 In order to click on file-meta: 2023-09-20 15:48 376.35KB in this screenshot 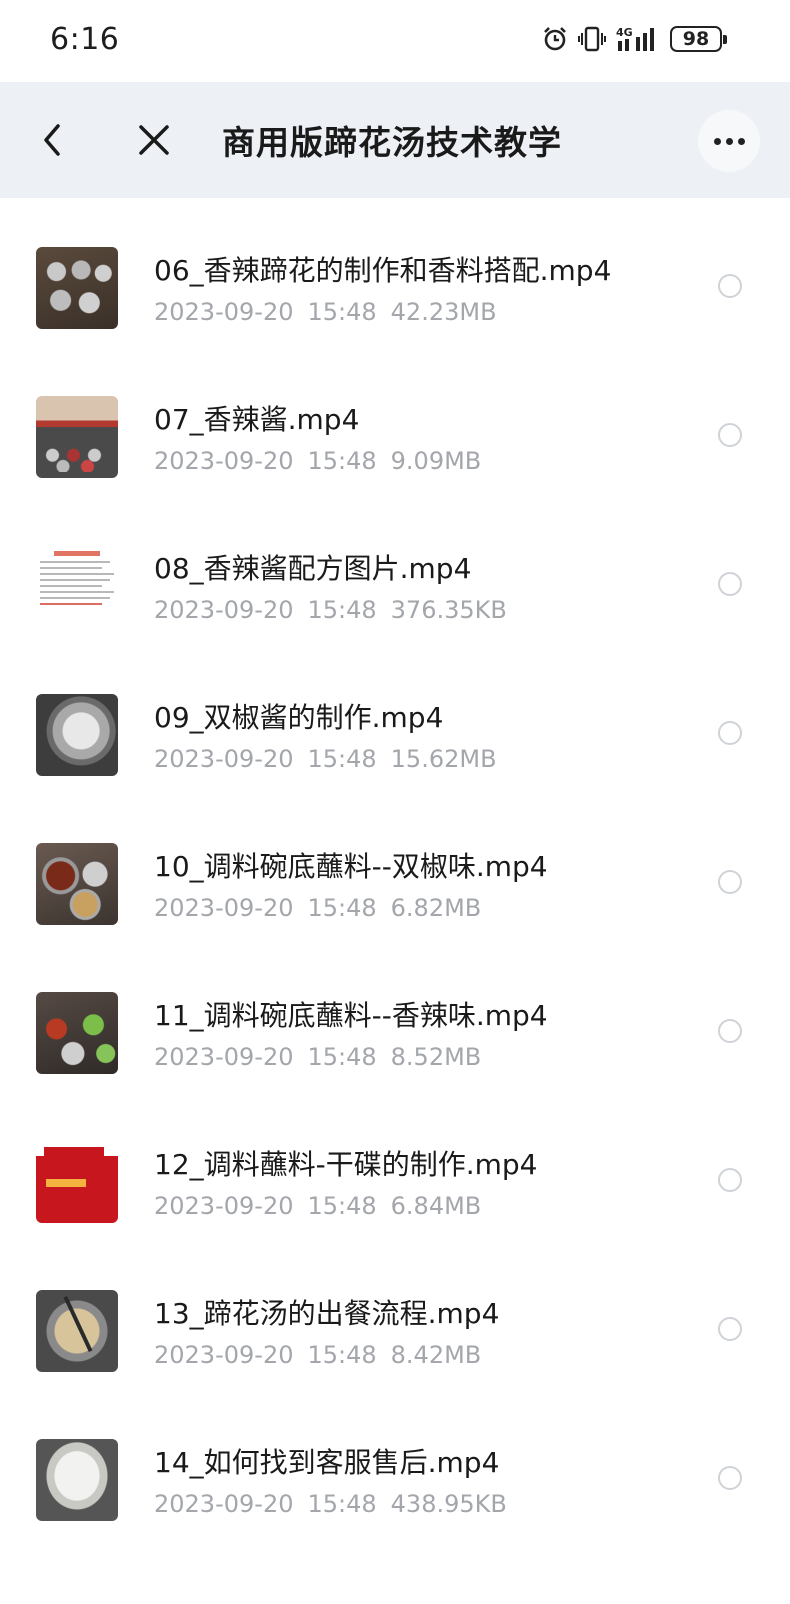, I will do `click(337, 610)`.